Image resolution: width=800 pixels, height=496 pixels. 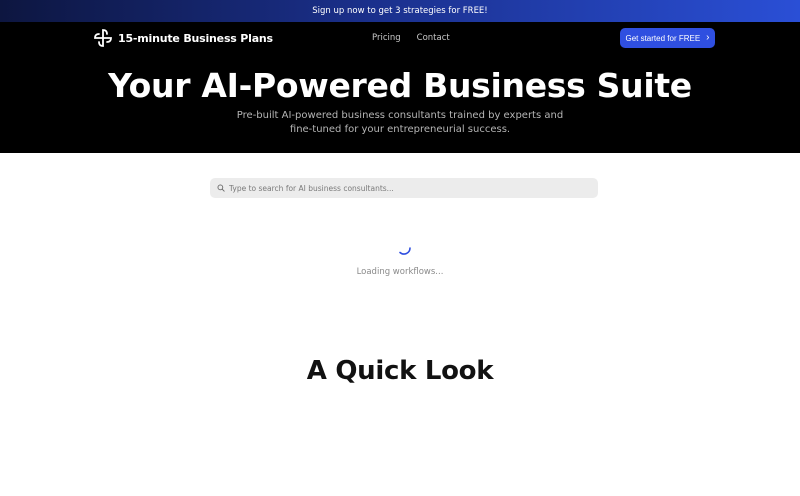 I want to click on logo-link: 15-minute Business Plans, so click(x=183, y=38).